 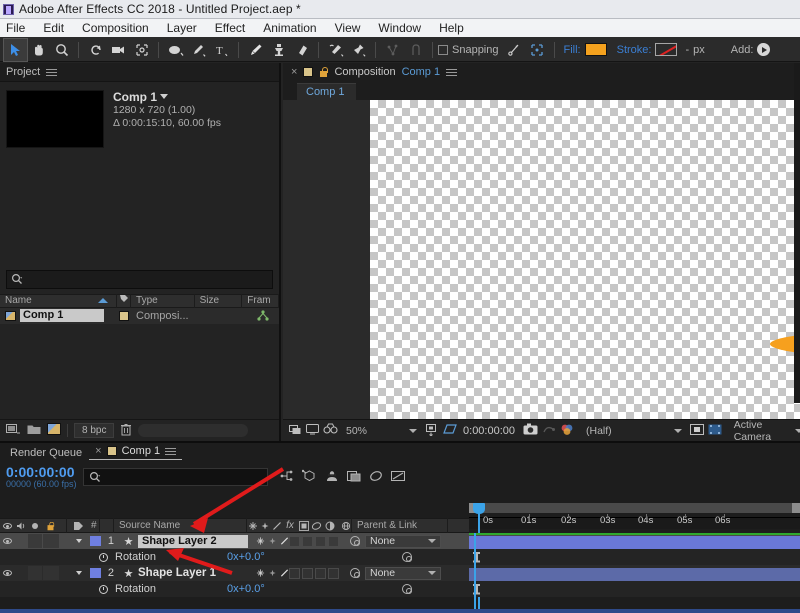 What do you see at coordinates (193, 541) in the screenshot?
I see `layer-name: Shape Layer 2` at bounding box center [193, 541].